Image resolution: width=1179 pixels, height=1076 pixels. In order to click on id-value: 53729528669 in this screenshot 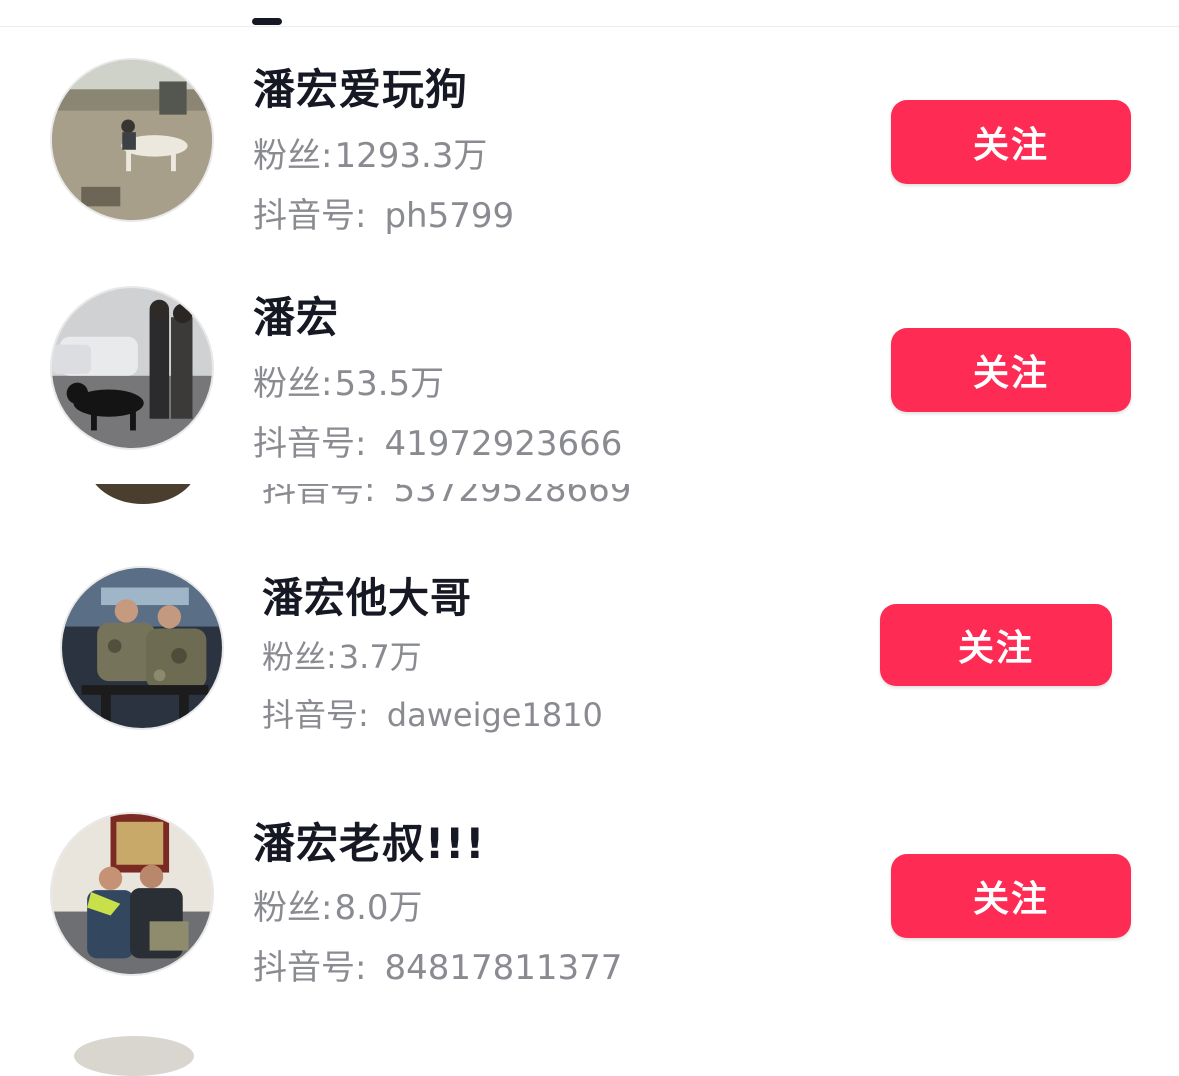, I will do `click(512, 495)`.